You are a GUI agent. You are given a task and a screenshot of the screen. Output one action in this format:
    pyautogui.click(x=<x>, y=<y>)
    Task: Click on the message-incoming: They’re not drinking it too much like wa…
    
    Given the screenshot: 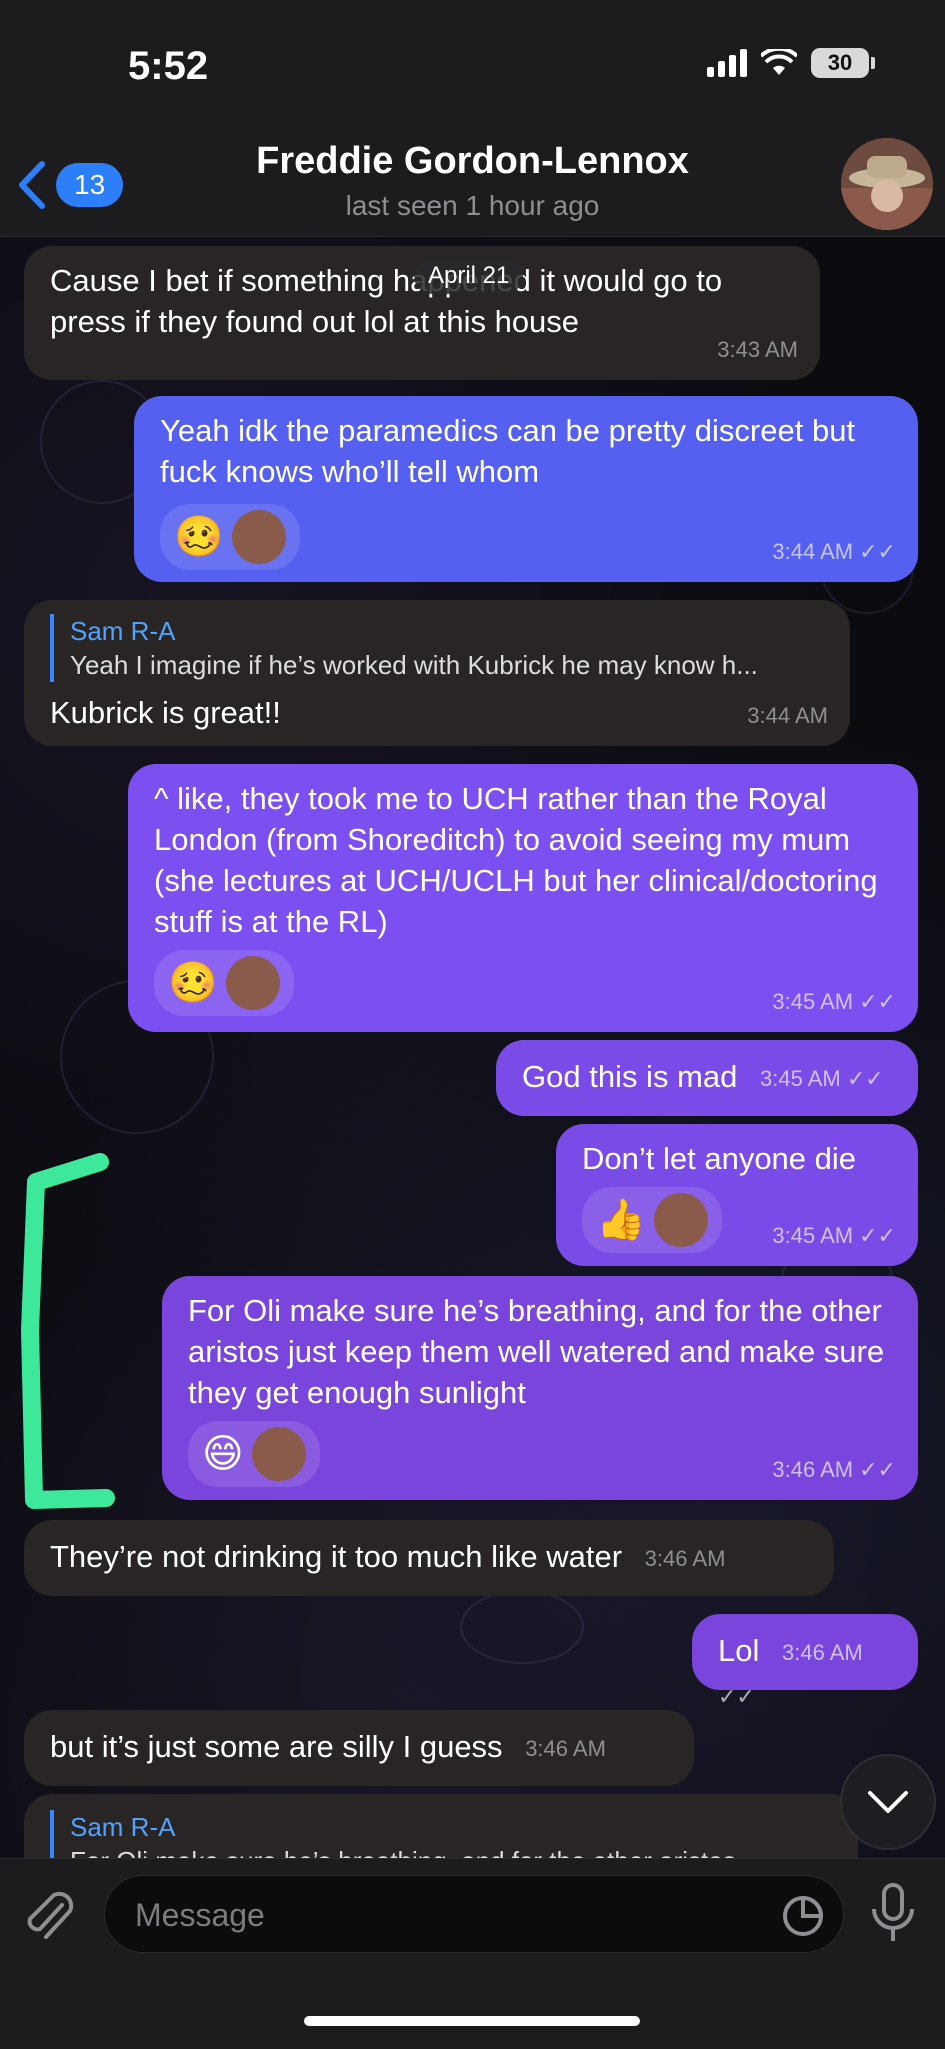 What is the action you would take?
    pyautogui.click(x=429, y=1558)
    